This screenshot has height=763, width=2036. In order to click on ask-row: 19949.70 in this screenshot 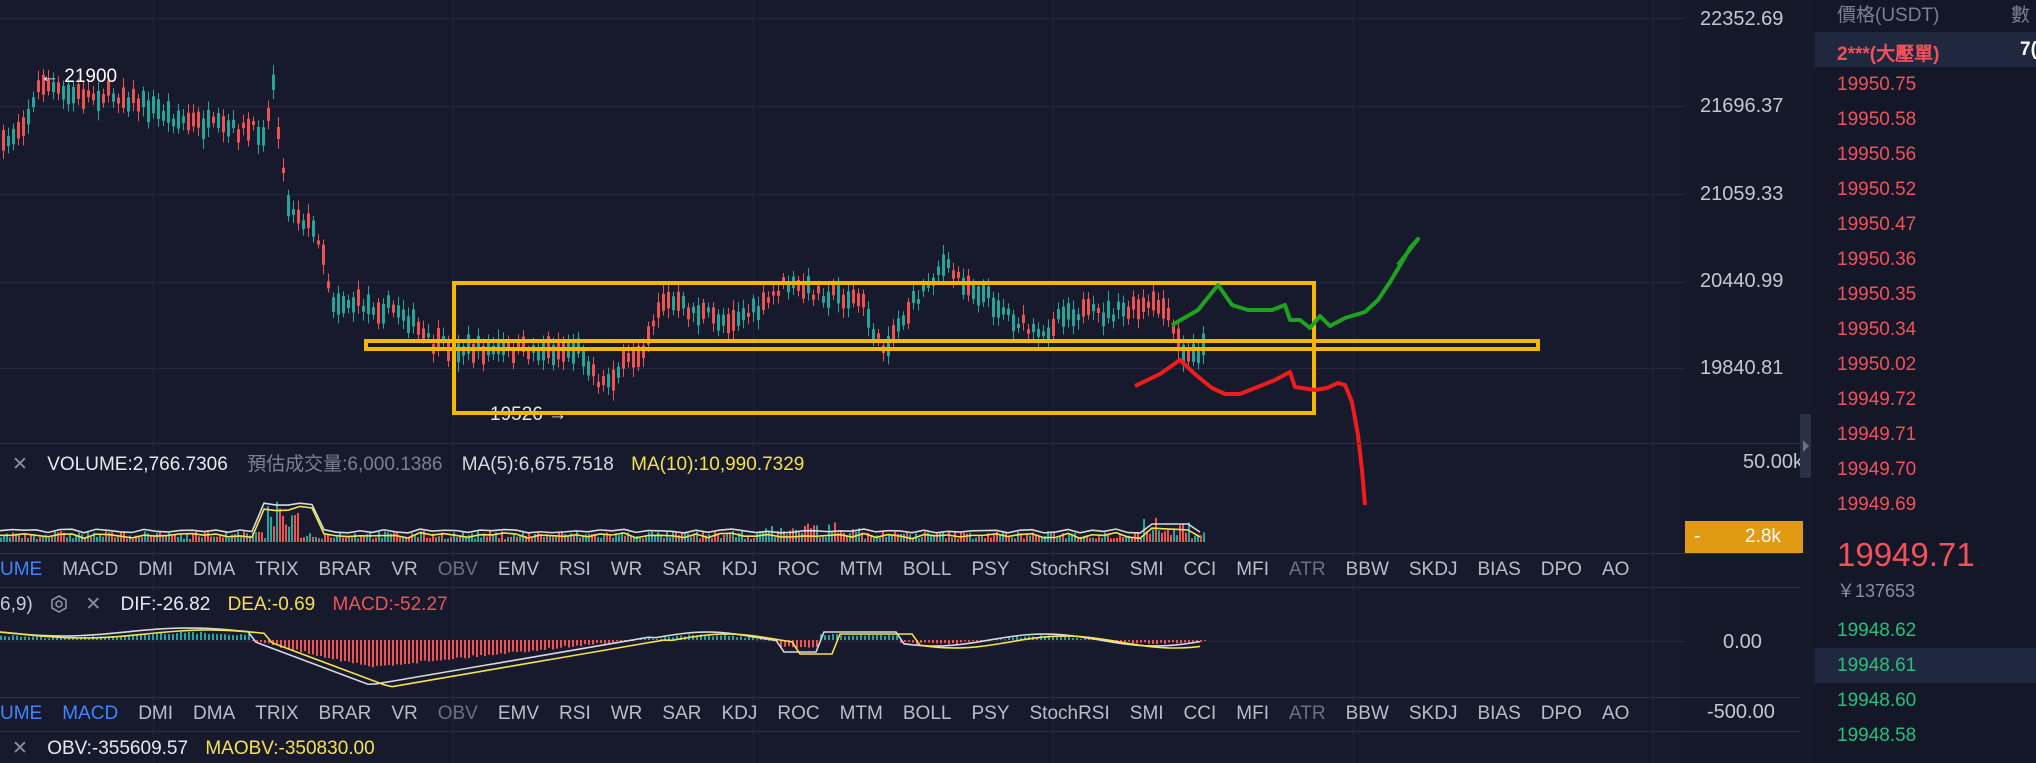, I will do `click(1925, 469)`.